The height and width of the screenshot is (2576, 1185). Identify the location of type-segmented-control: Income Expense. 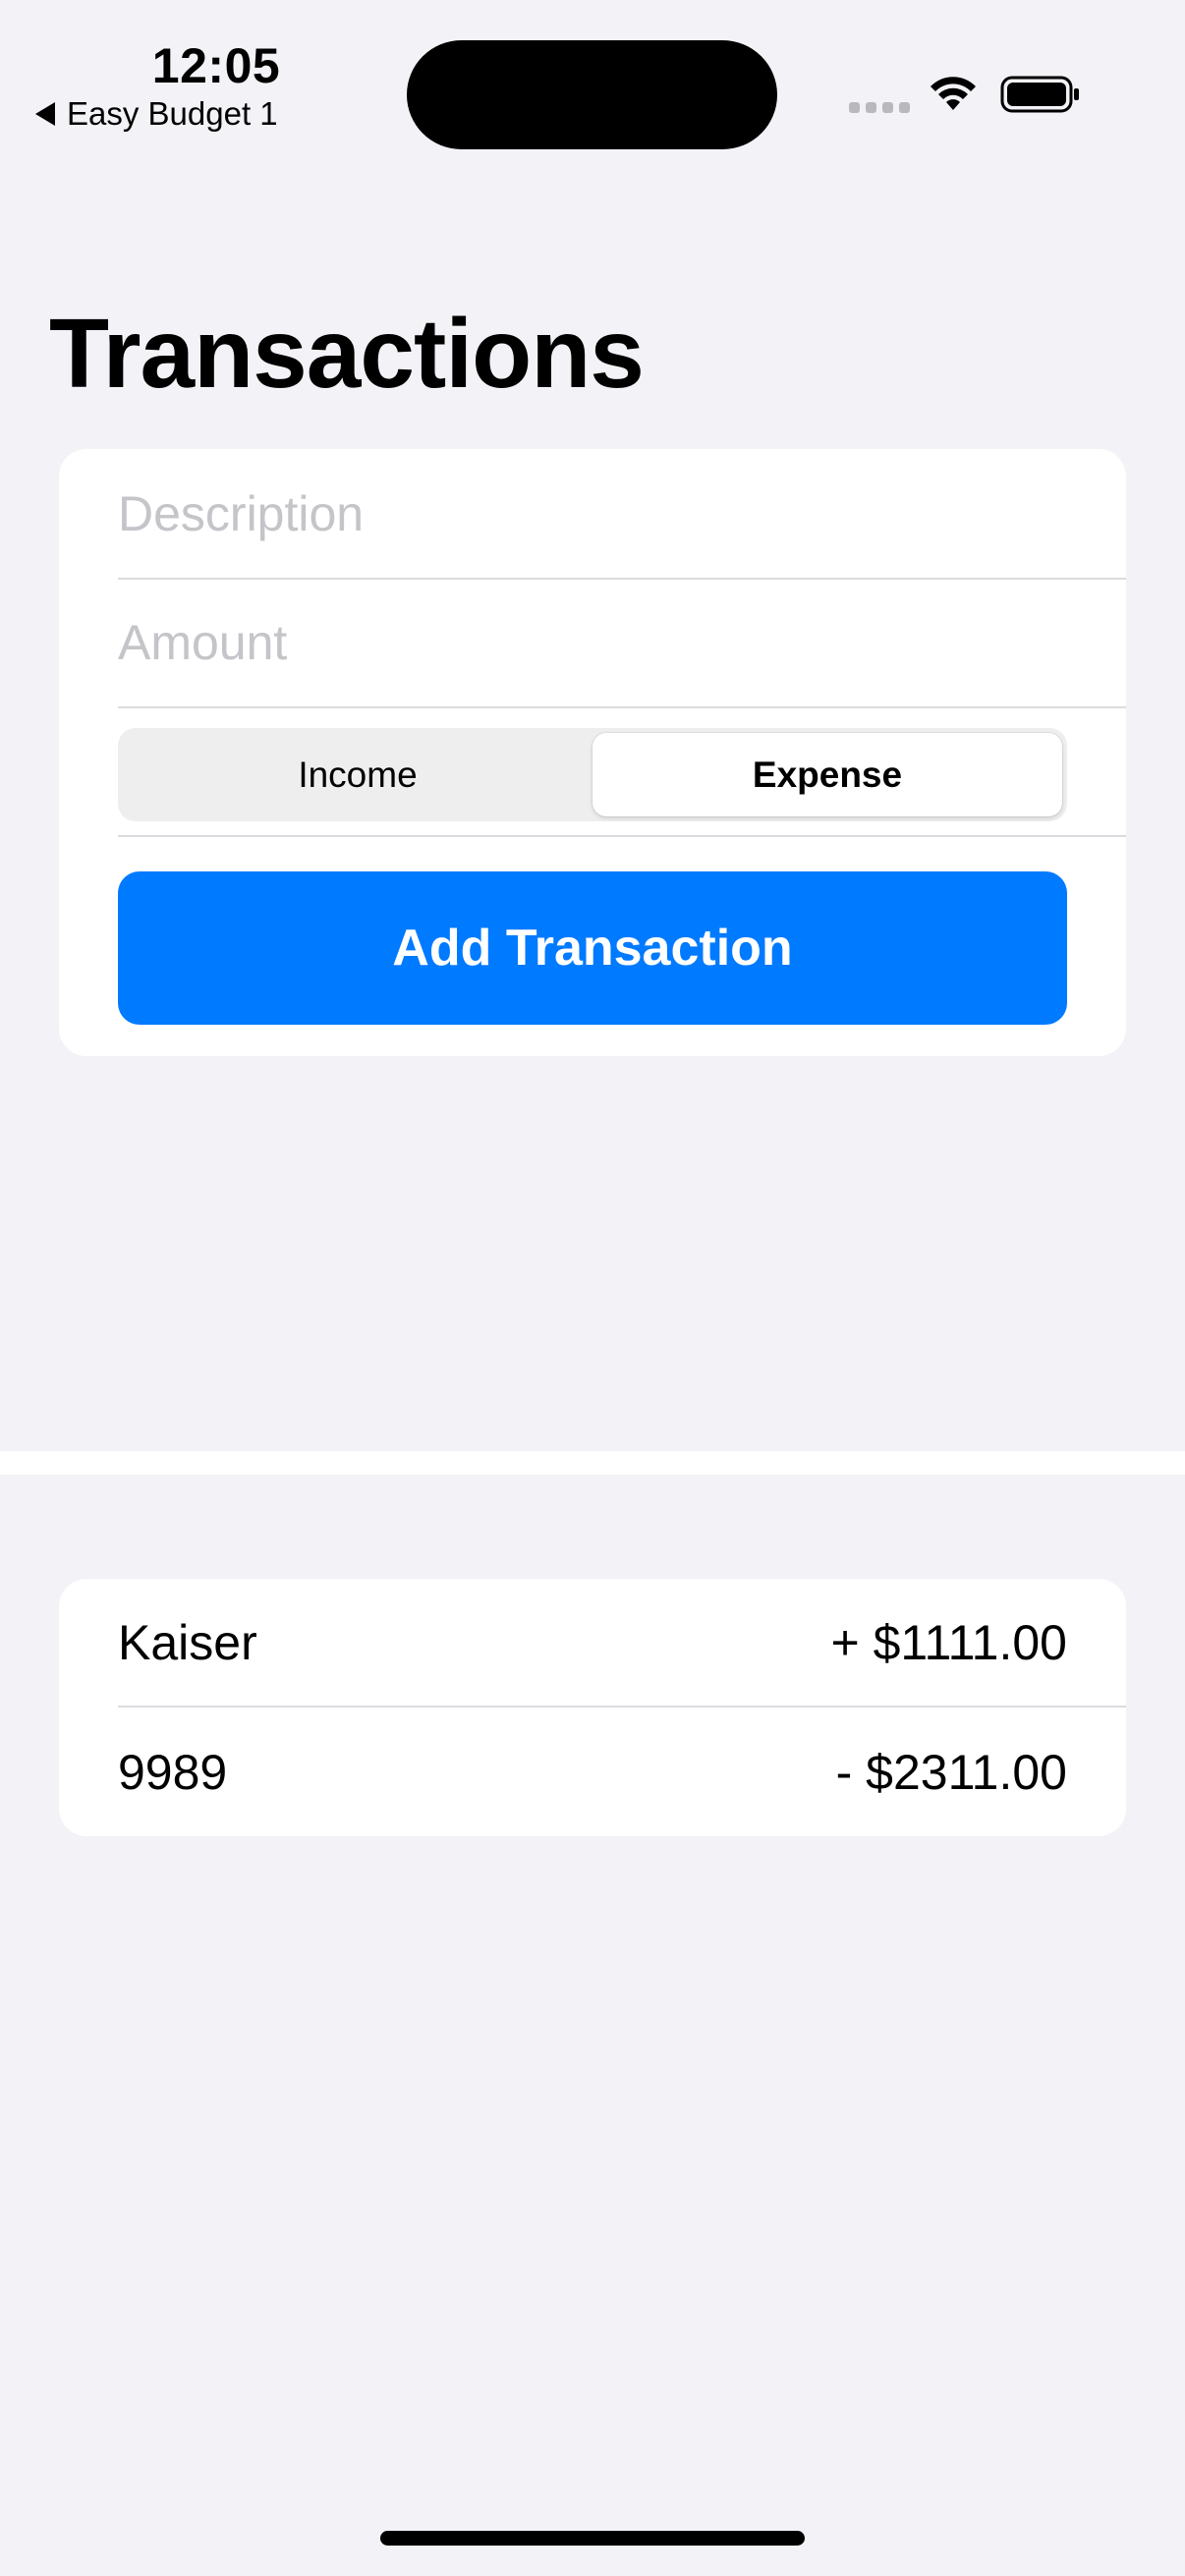
(592, 774).